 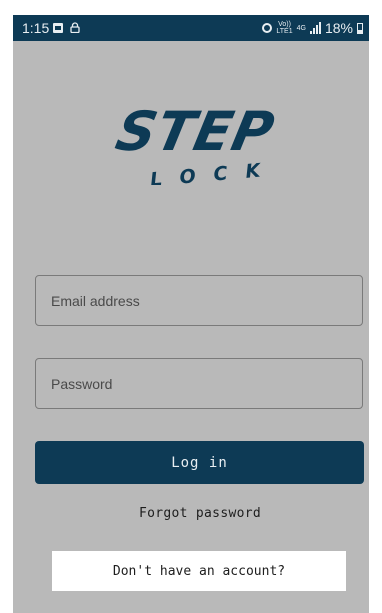 What do you see at coordinates (36, 28) in the screenshot?
I see `status-time: 1:15` at bounding box center [36, 28].